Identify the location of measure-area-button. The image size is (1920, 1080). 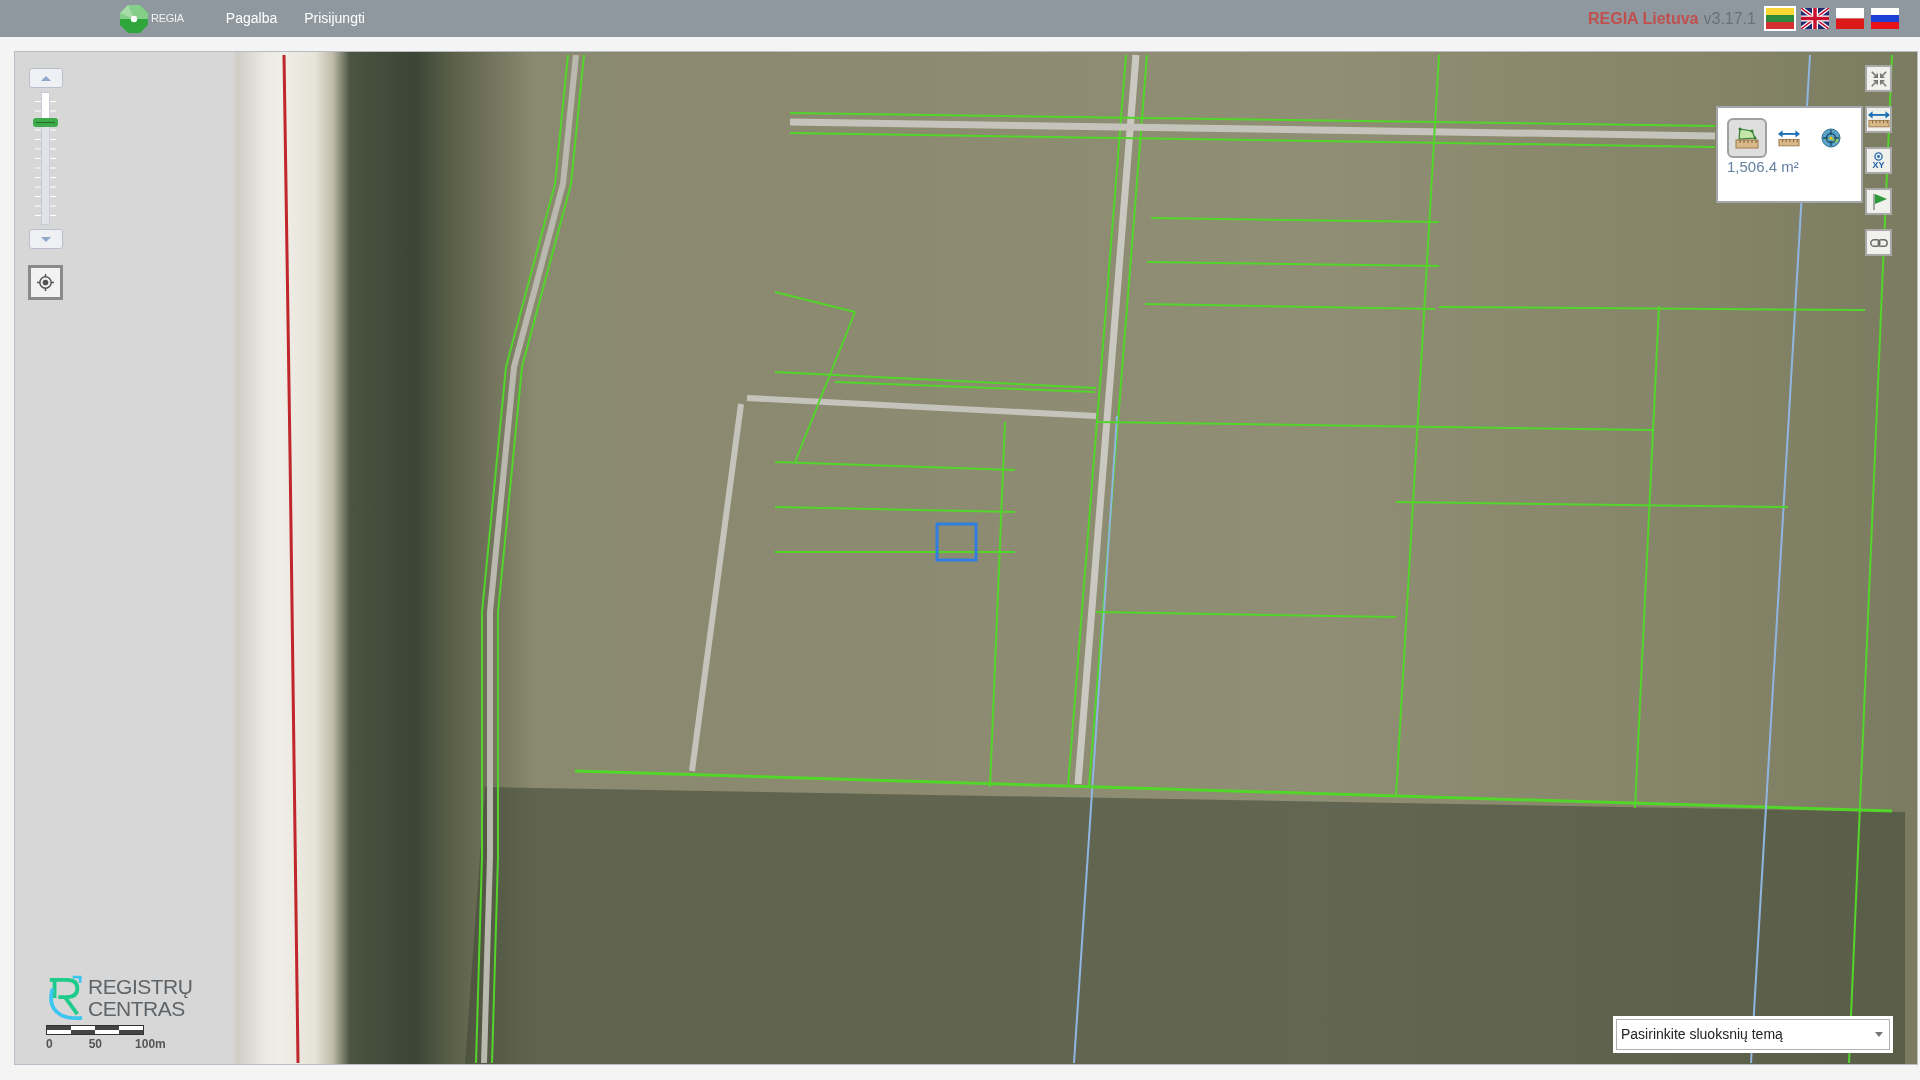
(1747, 138).